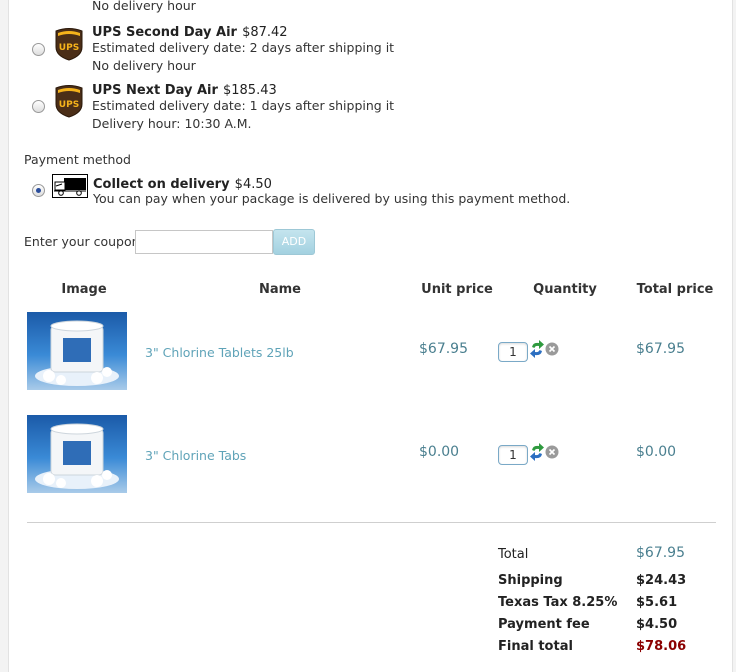 This screenshot has width=736, height=672. Describe the element at coordinates (253, 184) in the screenshot. I see `payment-fee: $4.50` at that location.